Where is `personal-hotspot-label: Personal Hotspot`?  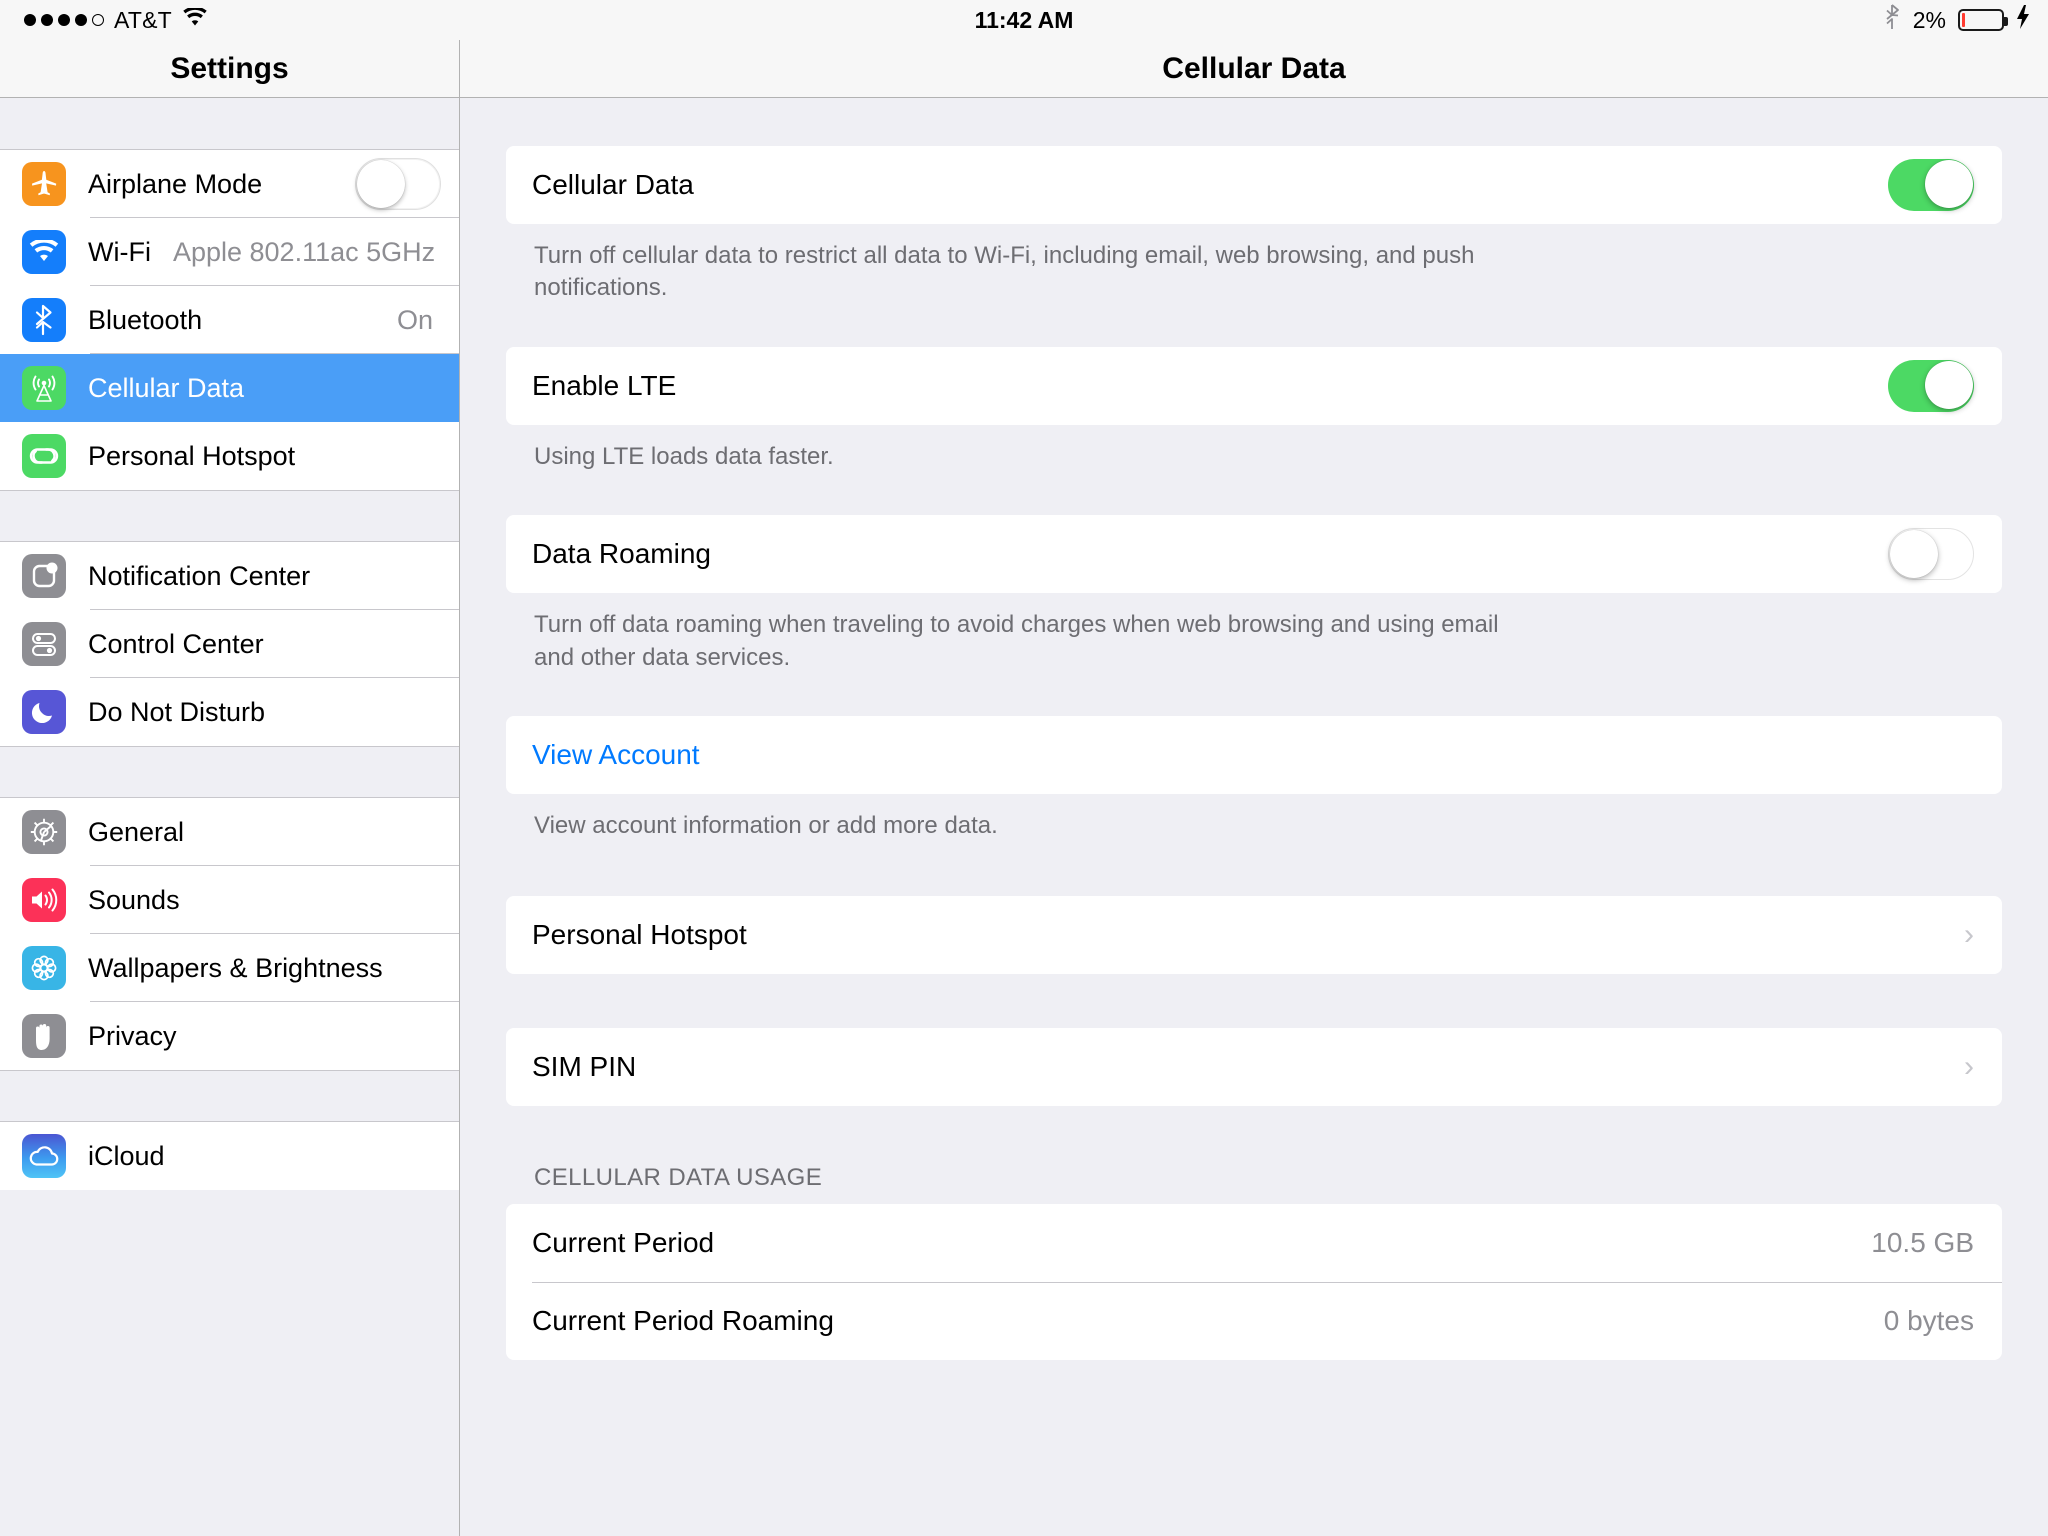 personal-hotspot-label: Personal Hotspot is located at coordinates (639, 935).